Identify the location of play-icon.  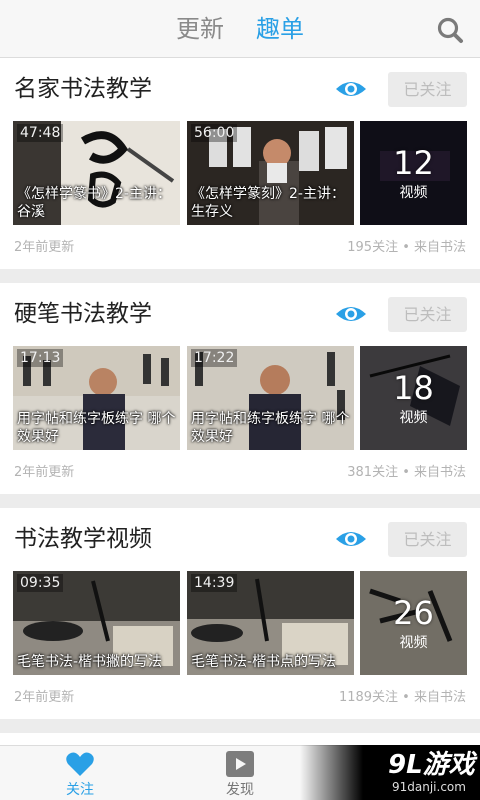
(240, 764).